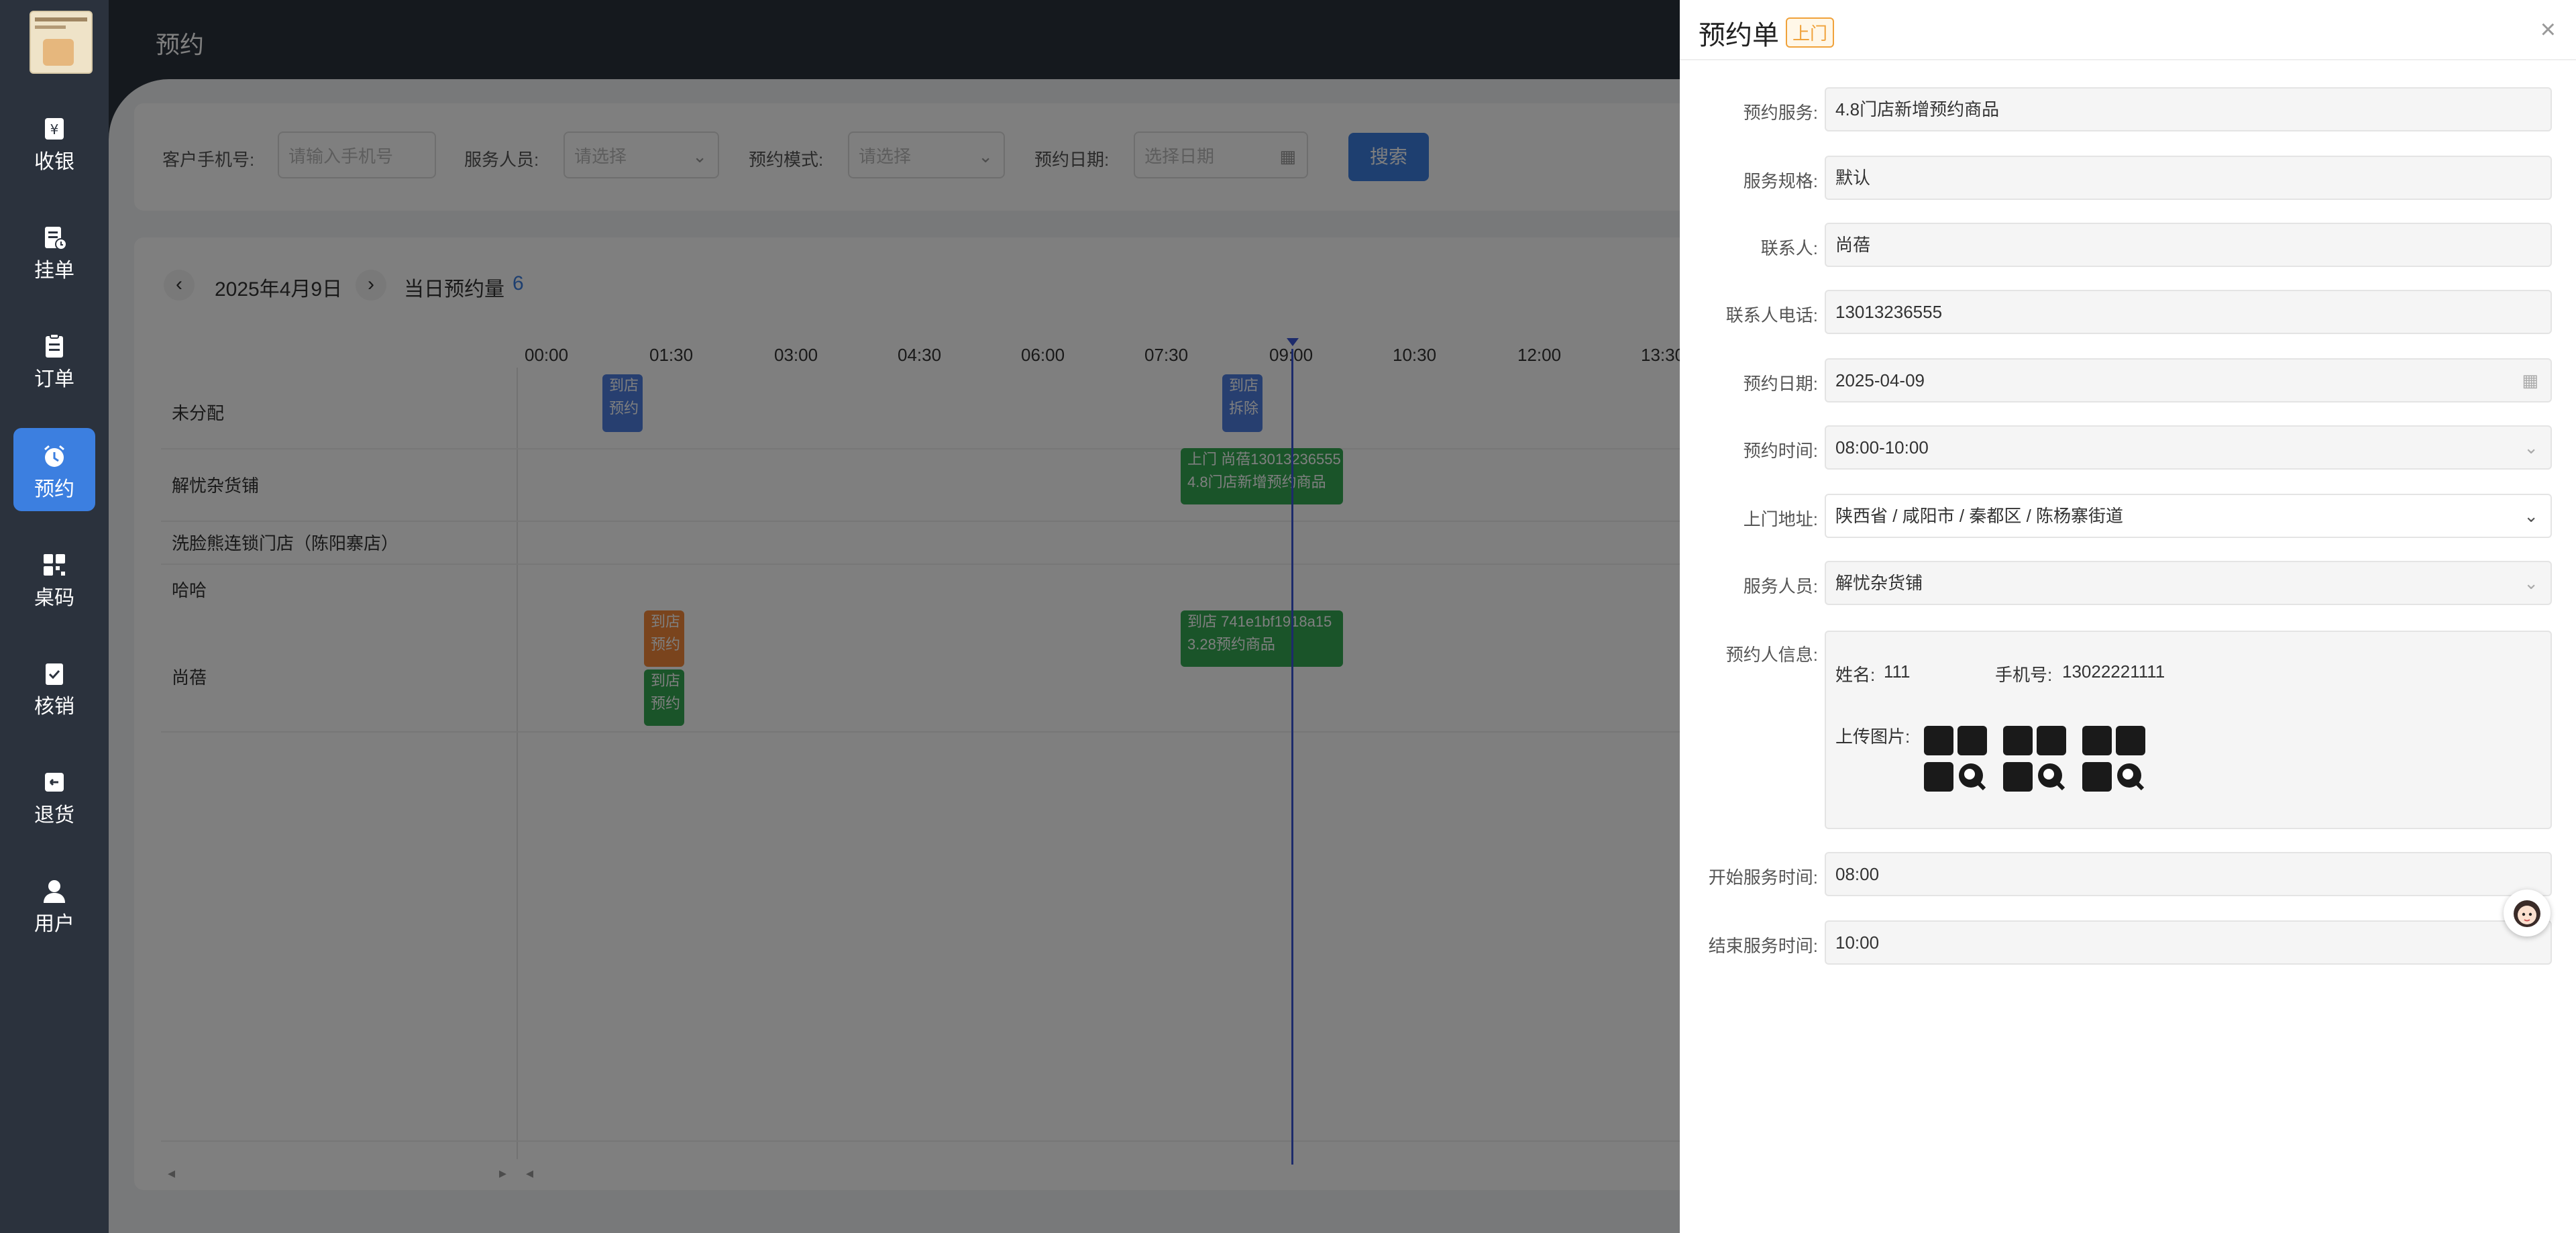  I want to click on end-time-field: 10:00, so click(2188, 943).